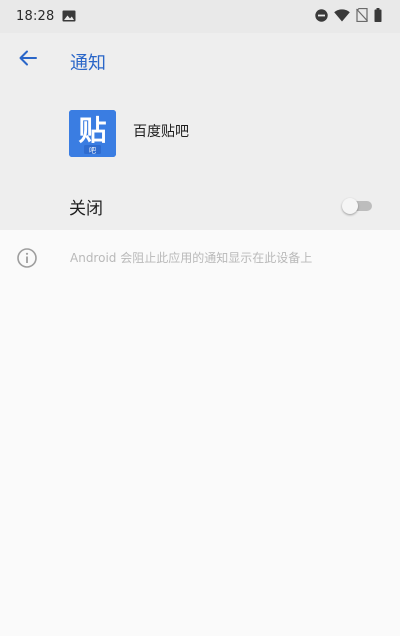 This screenshot has width=400, height=636. Describe the element at coordinates (191, 258) in the screenshot. I see `info-text: Android 会阻止此应用的通知显示在此设备上` at that location.